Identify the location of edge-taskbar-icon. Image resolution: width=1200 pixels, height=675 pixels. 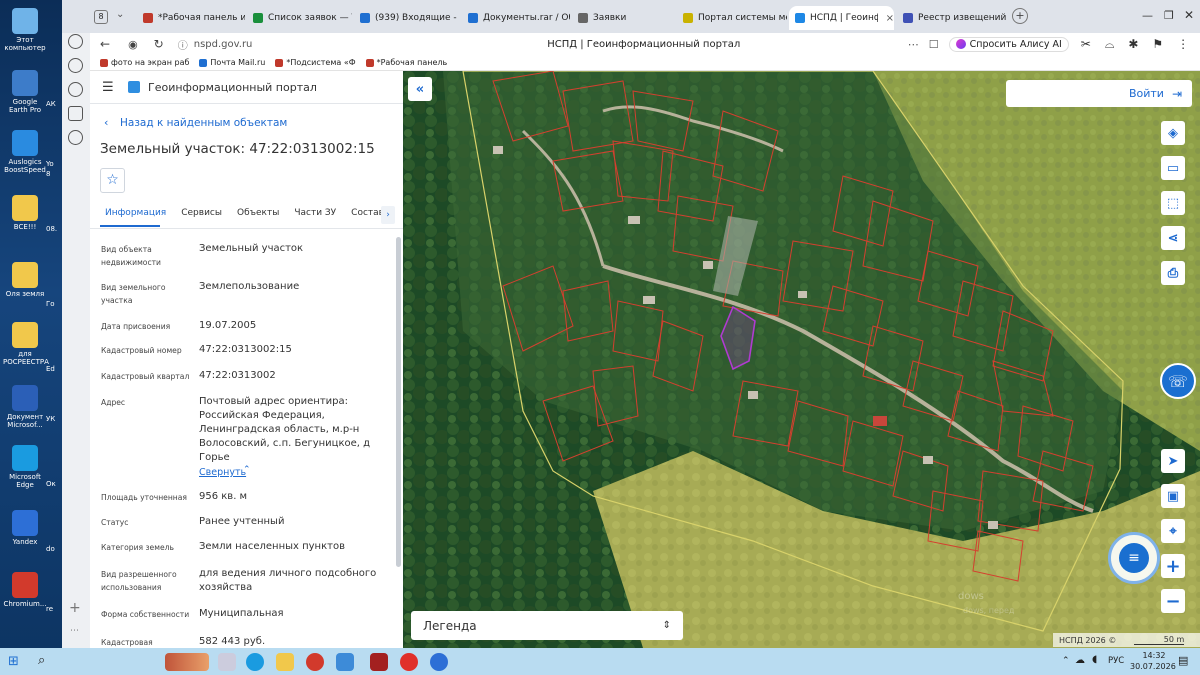
(255, 662).